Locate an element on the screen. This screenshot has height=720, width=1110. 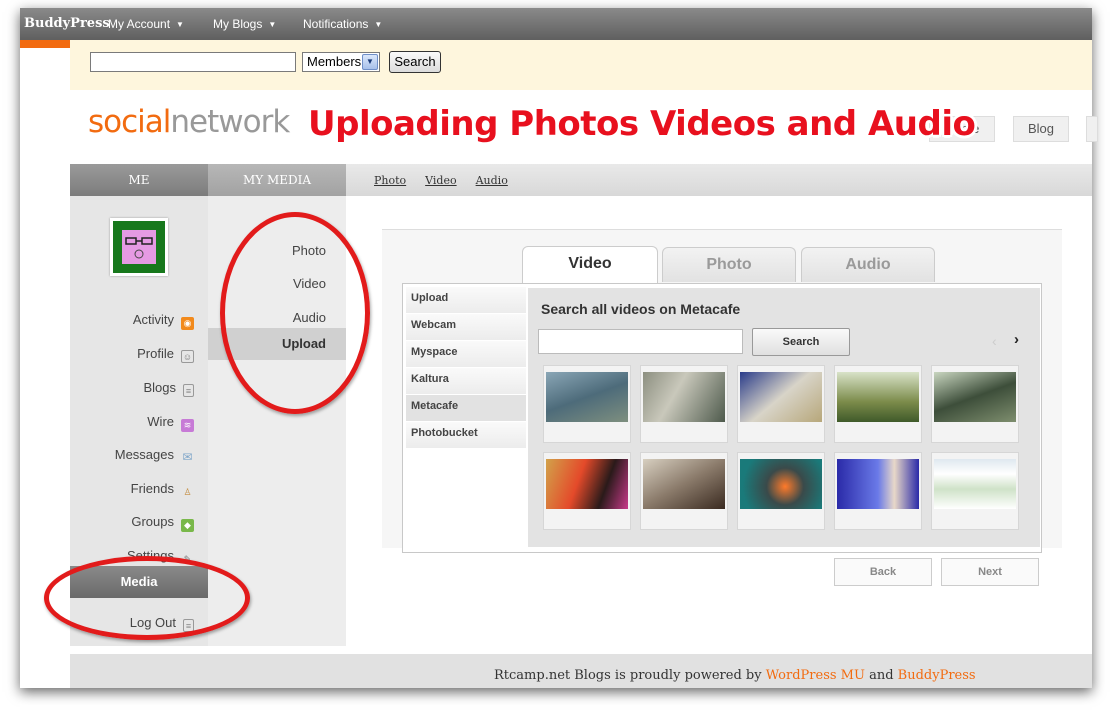
menu-label: Notifications is located at coordinates (336, 24).